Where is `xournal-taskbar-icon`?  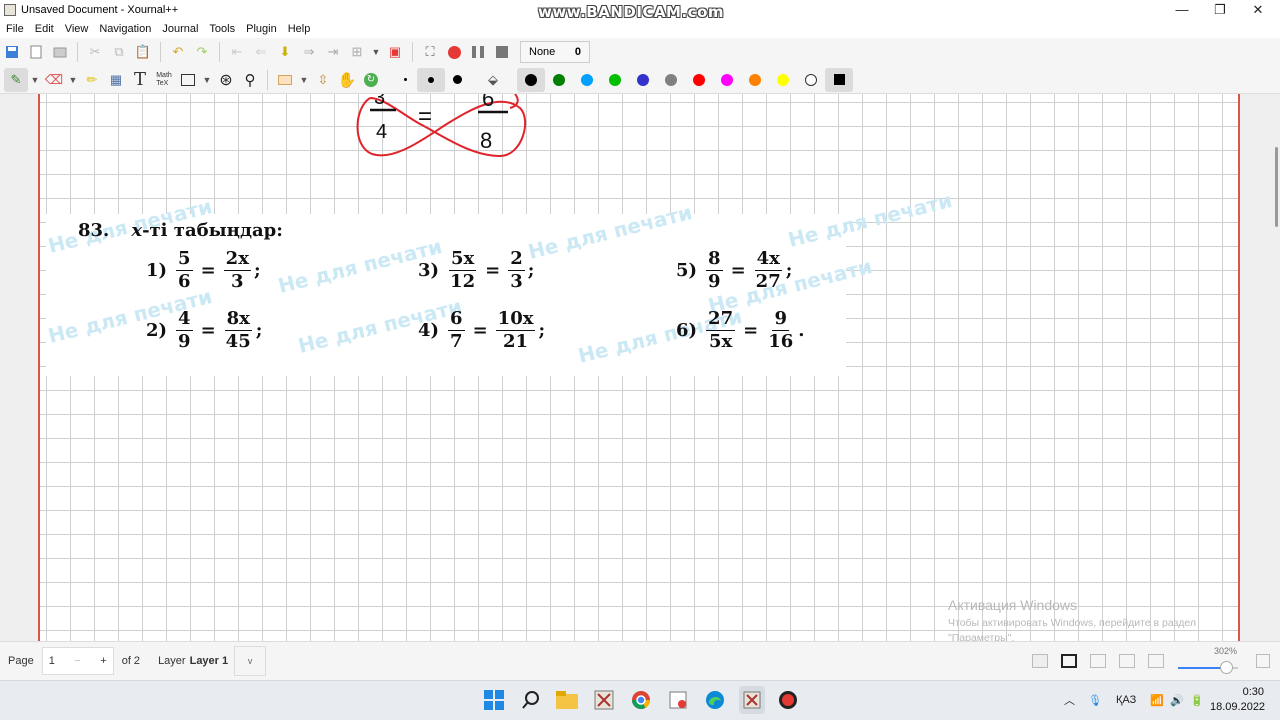 xournal-taskbar-icon is located at coordinates (604, 700).